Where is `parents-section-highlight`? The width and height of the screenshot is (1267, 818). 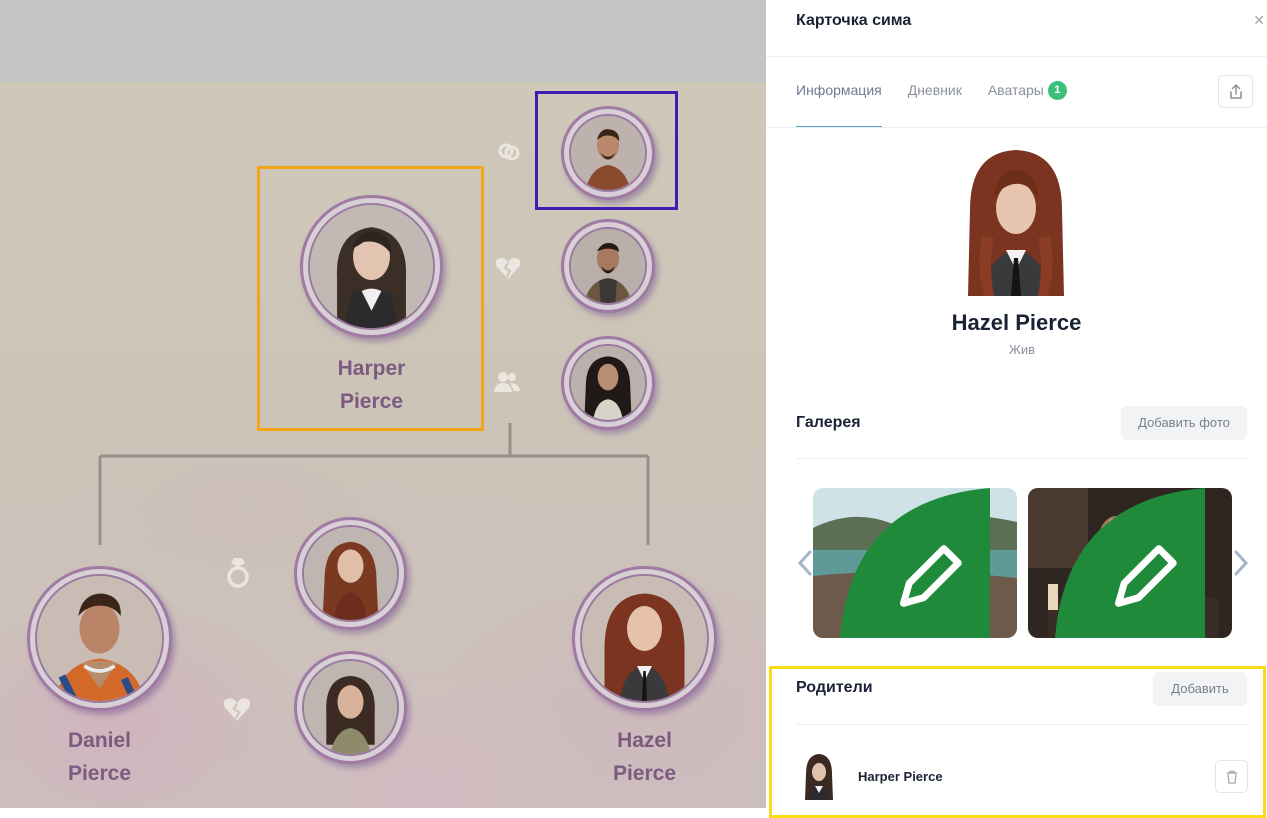 parents-section-highlight is located at coordinates (1017, 742).